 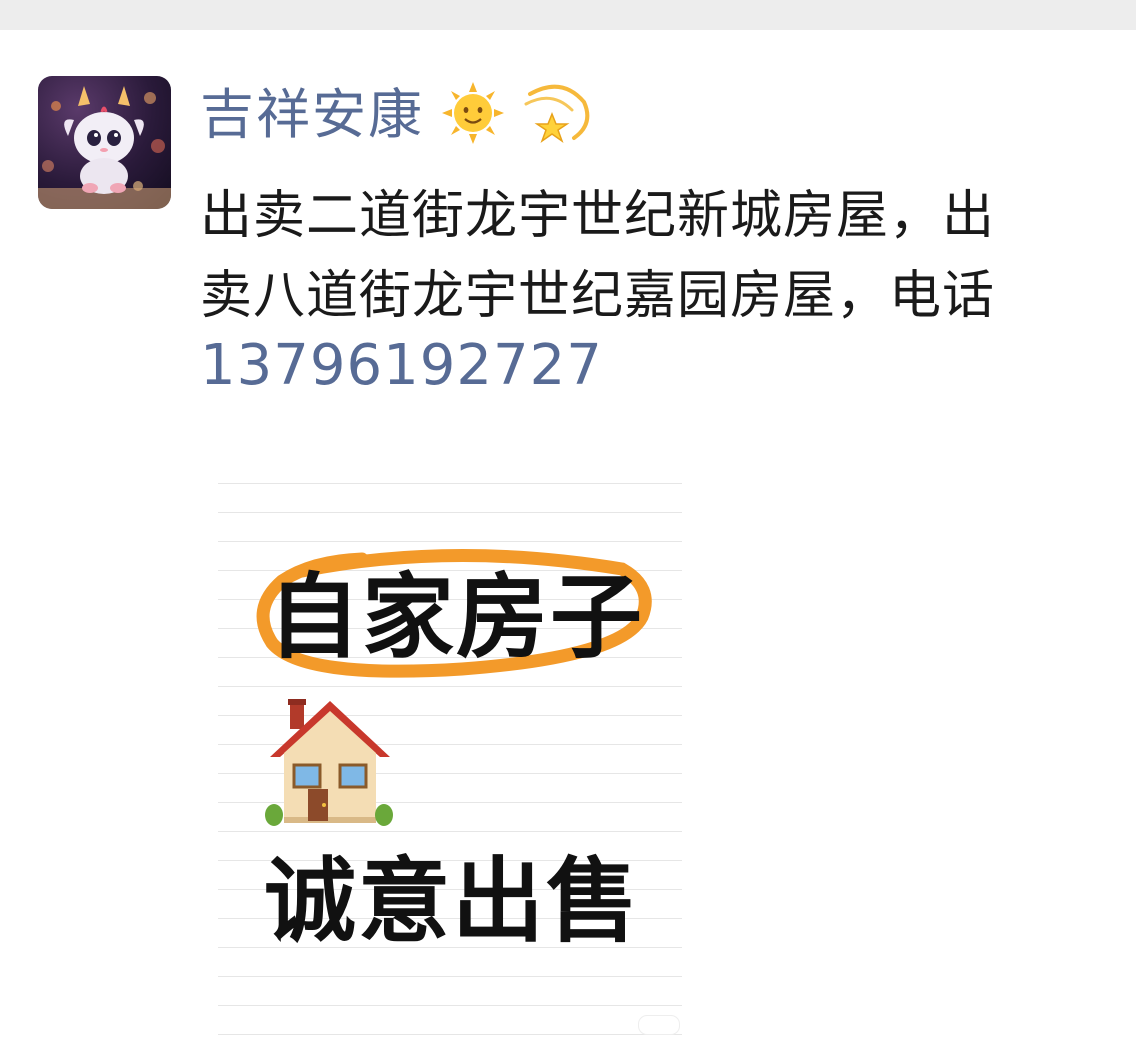 I want to click on post-text-line: 卖八道街龙宇世纪嘉园房屋，电话, so click(x=598, y=296).